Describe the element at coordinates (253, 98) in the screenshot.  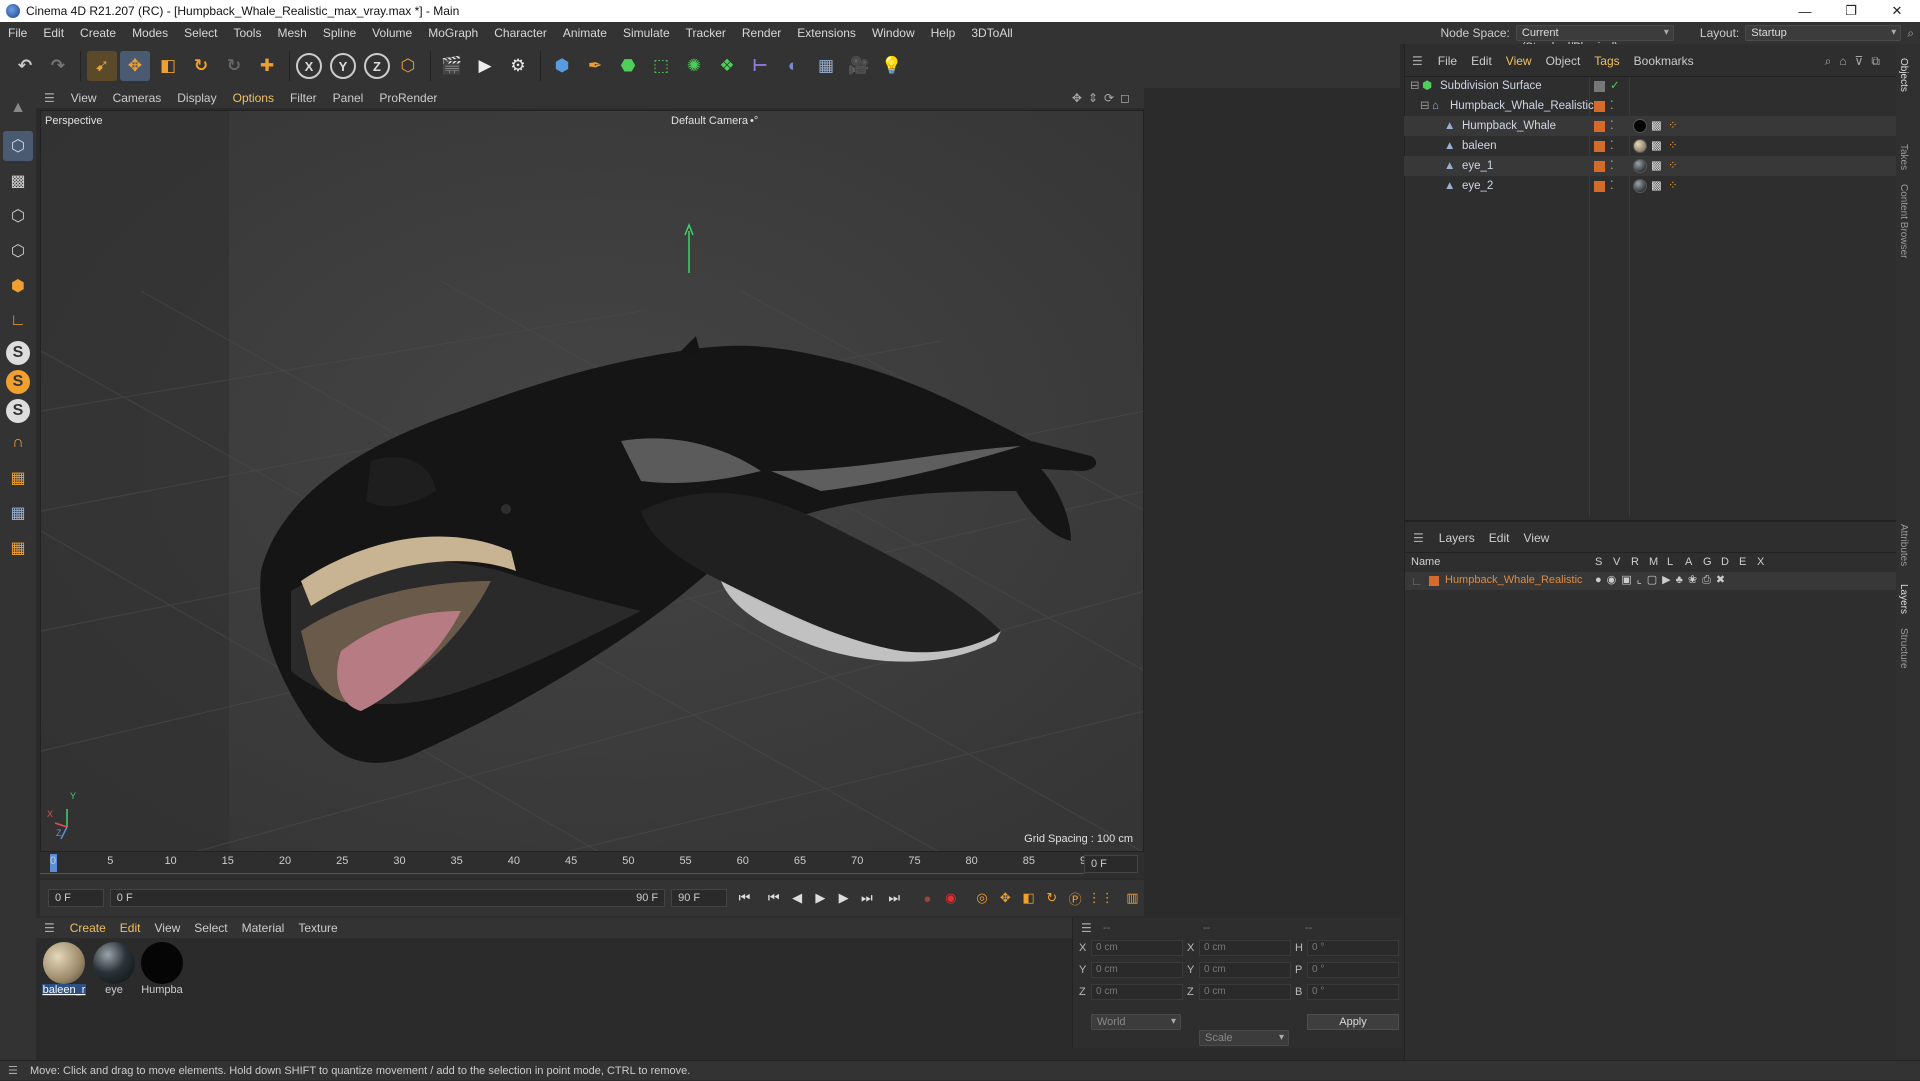
I see `viewport-menu-options: Options` at that location.